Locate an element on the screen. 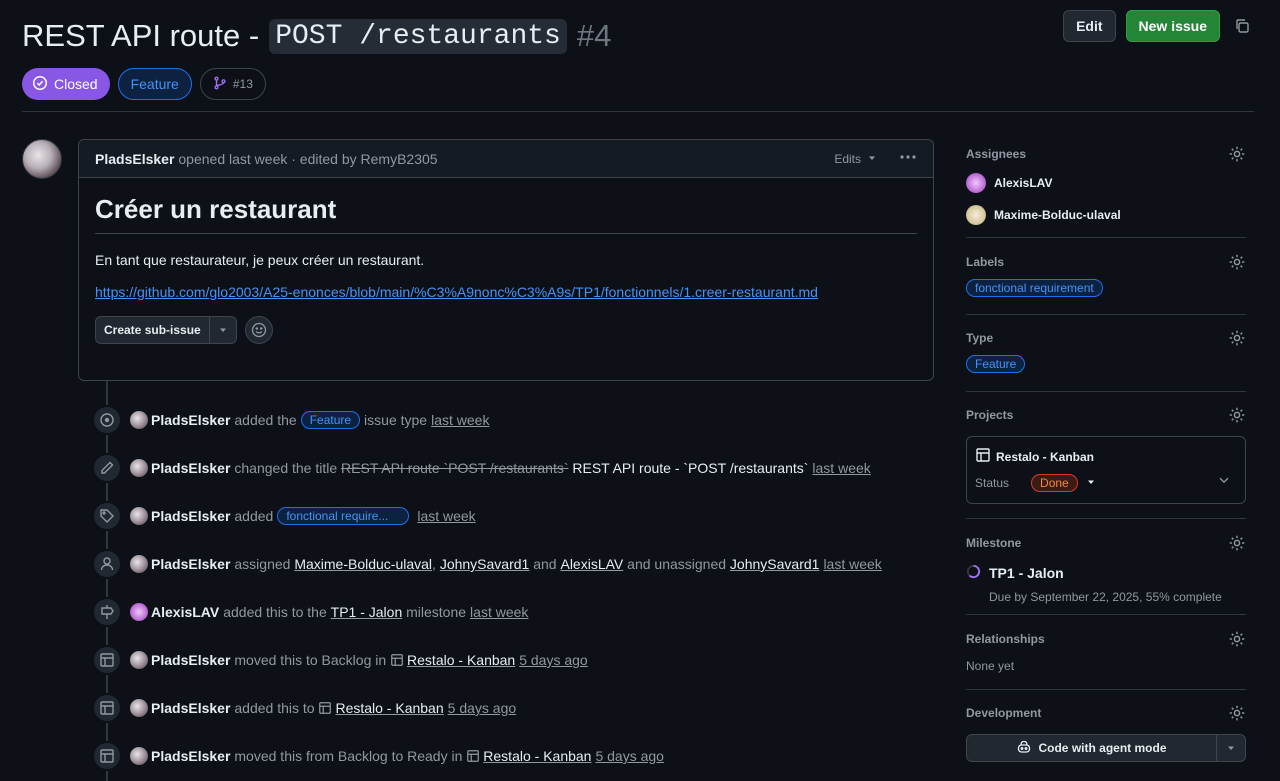 This screenshot has height=781, width=1280. event-text: assigned is located at coordinates (262, 564).